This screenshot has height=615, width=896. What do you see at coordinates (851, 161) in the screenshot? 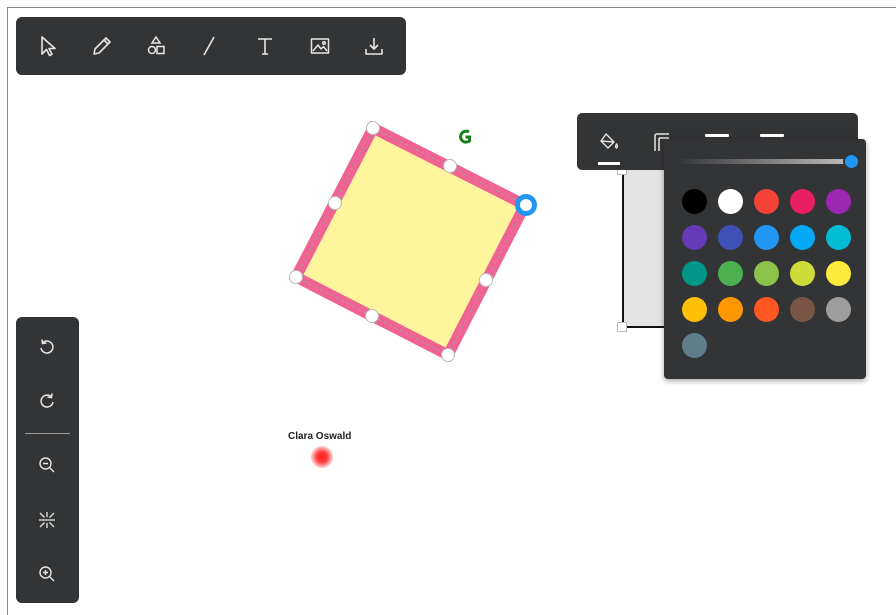
I see `opacity-slider-thumb` at bounding box center [851, 161].